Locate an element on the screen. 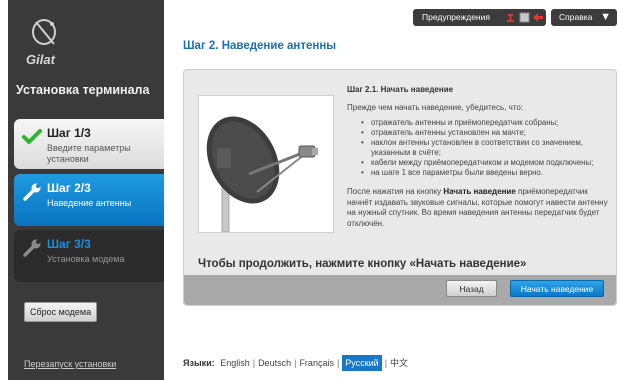 The height and width of the screenshot is (380, 627). antenna-alert-icon is located at coordinates (510, 18).